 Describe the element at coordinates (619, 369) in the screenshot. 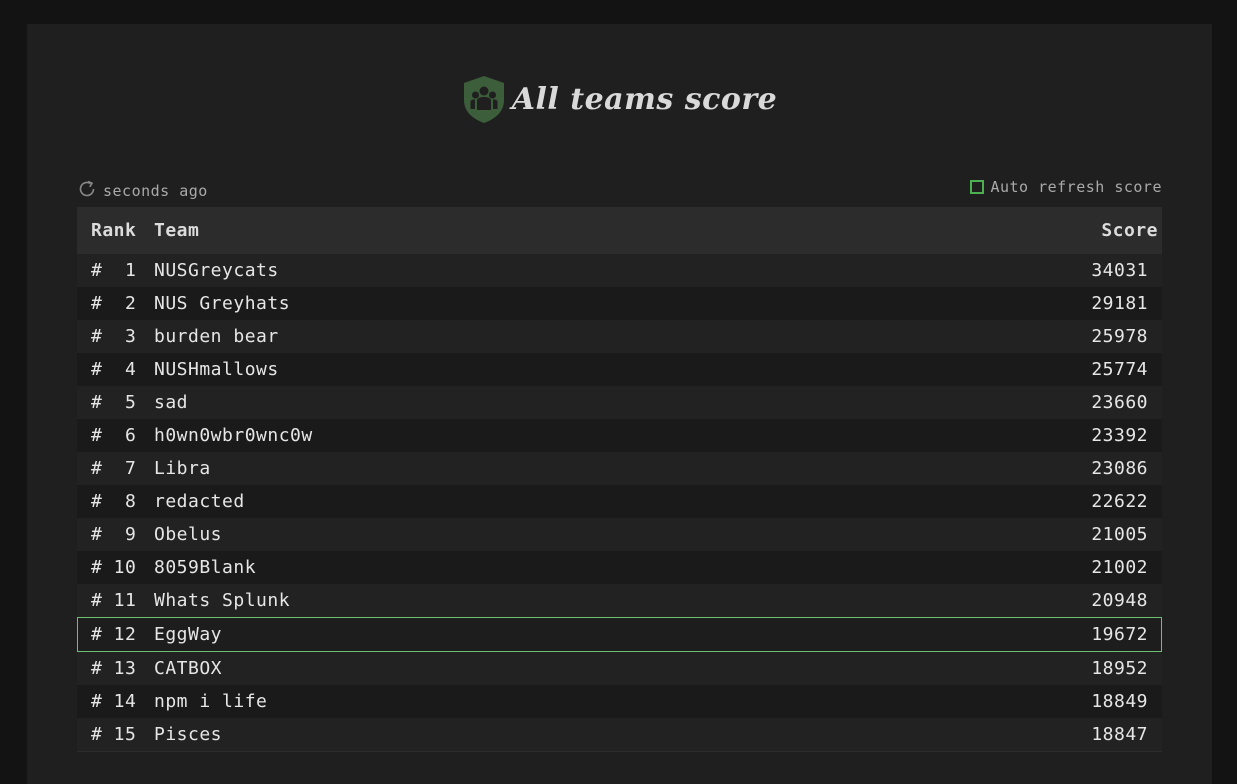

I see `table-row: # 4 NUSHmallows 25774` at that location.